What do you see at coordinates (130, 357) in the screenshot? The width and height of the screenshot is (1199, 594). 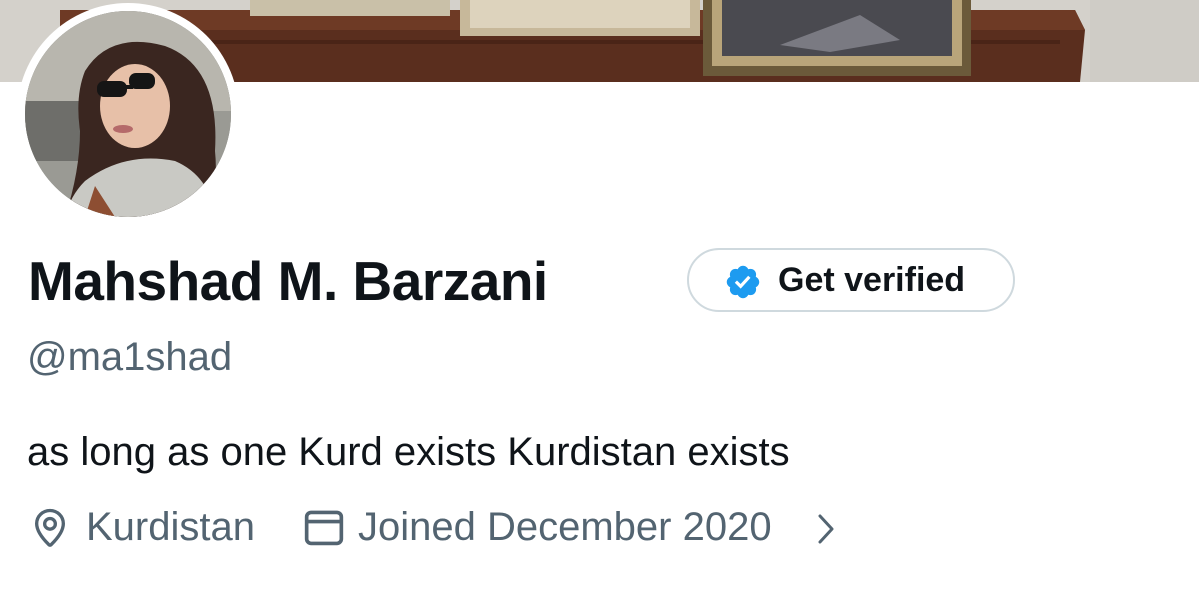 I see `user-handle: @ma1shad` at bounding box center [130, 357].